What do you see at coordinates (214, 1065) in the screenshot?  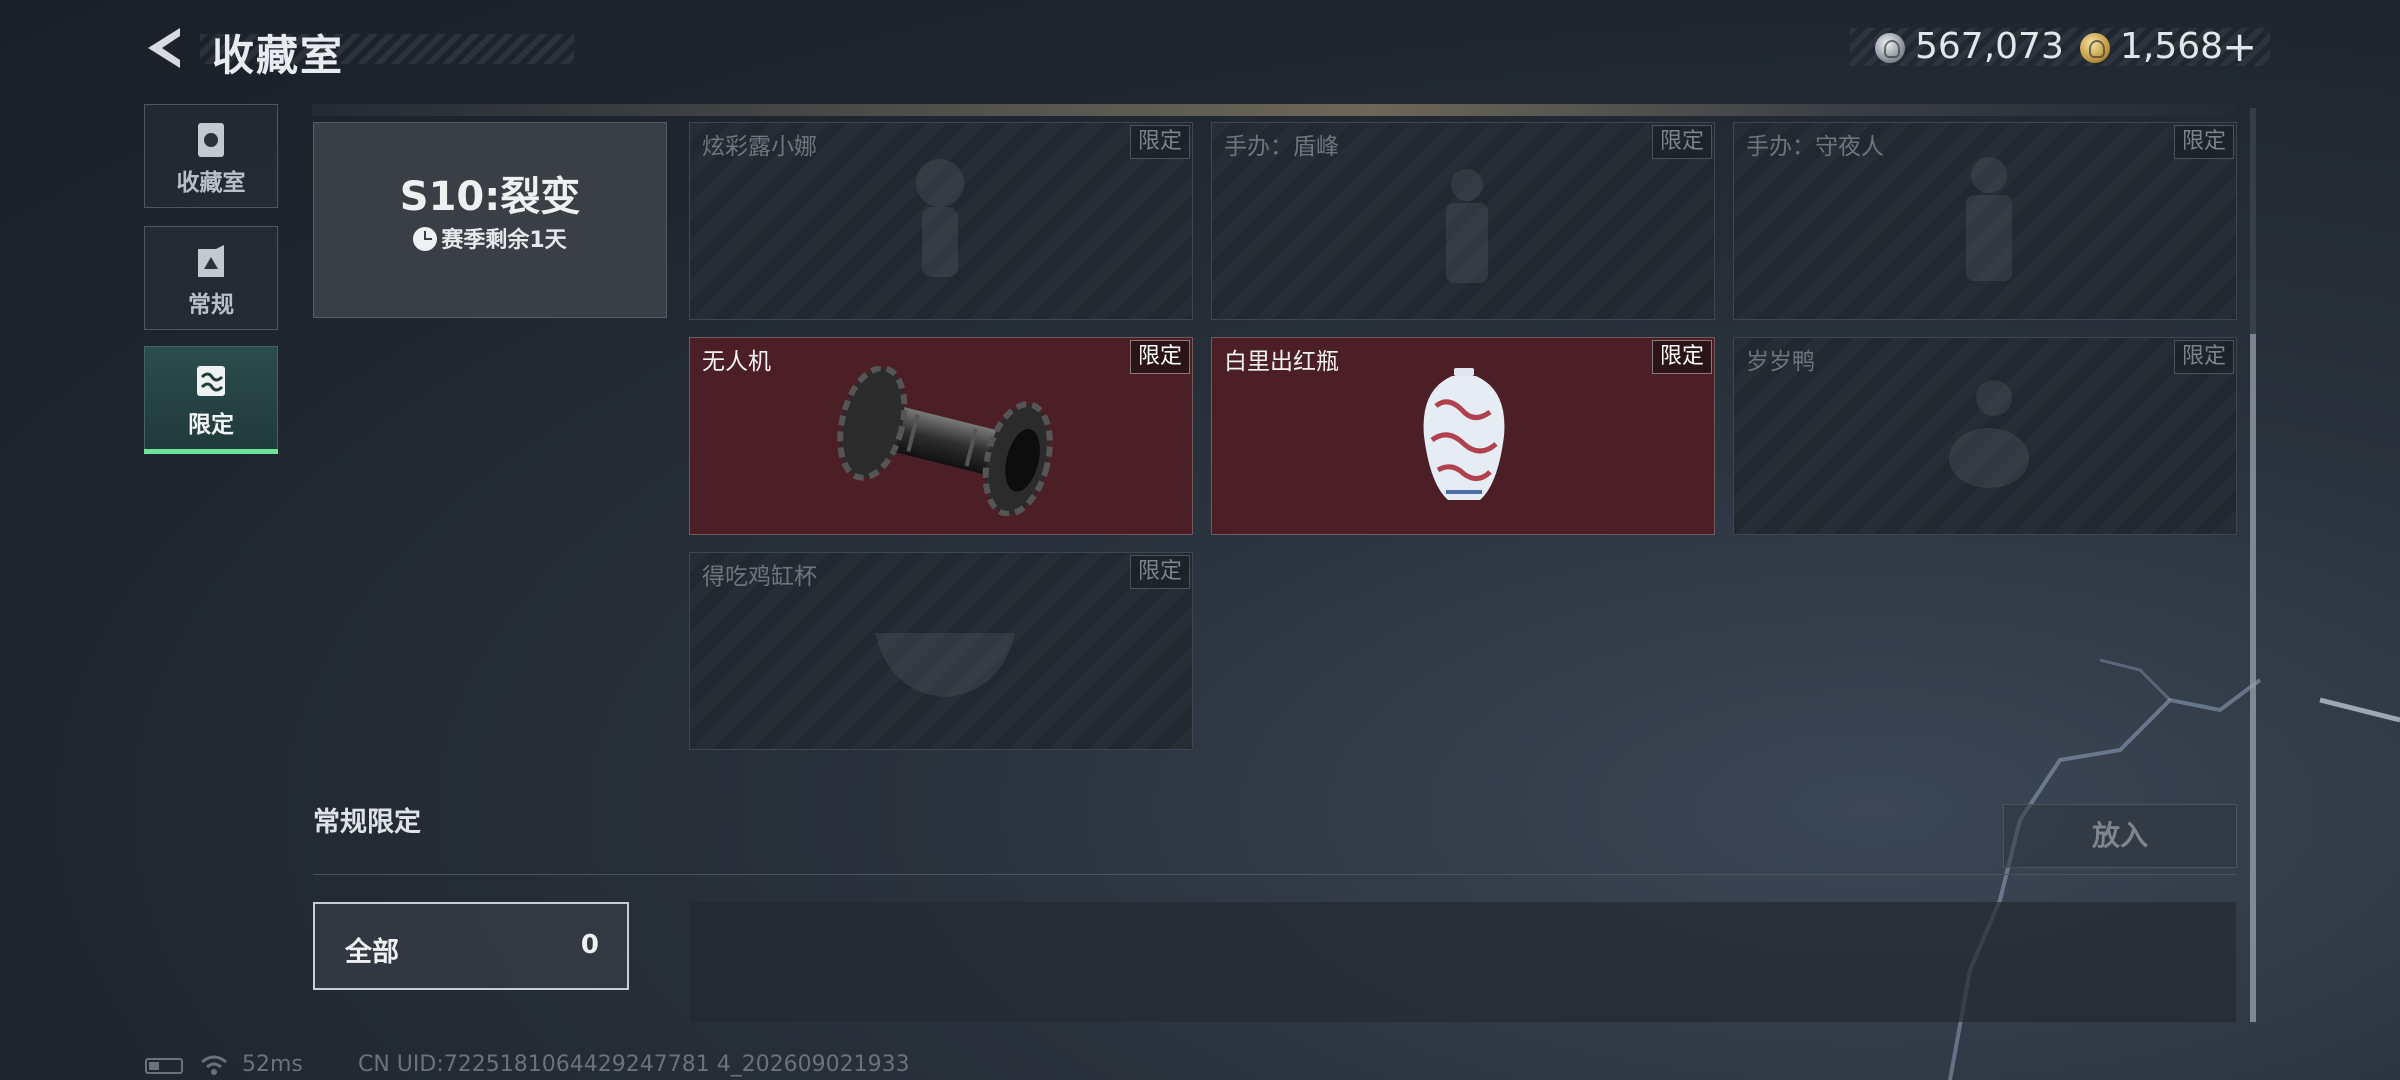 I see `wifi-icon` at bounding box center [214, 1065].